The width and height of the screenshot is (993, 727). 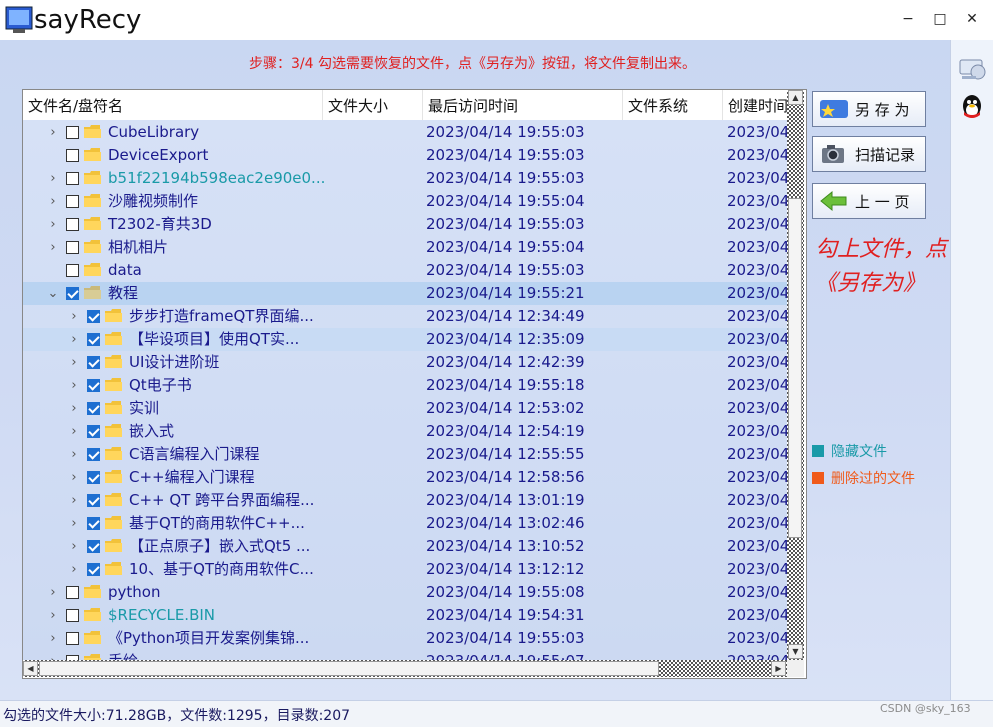 I want to click on save-as-button: 另 存 为, so click(x=869, y=109).